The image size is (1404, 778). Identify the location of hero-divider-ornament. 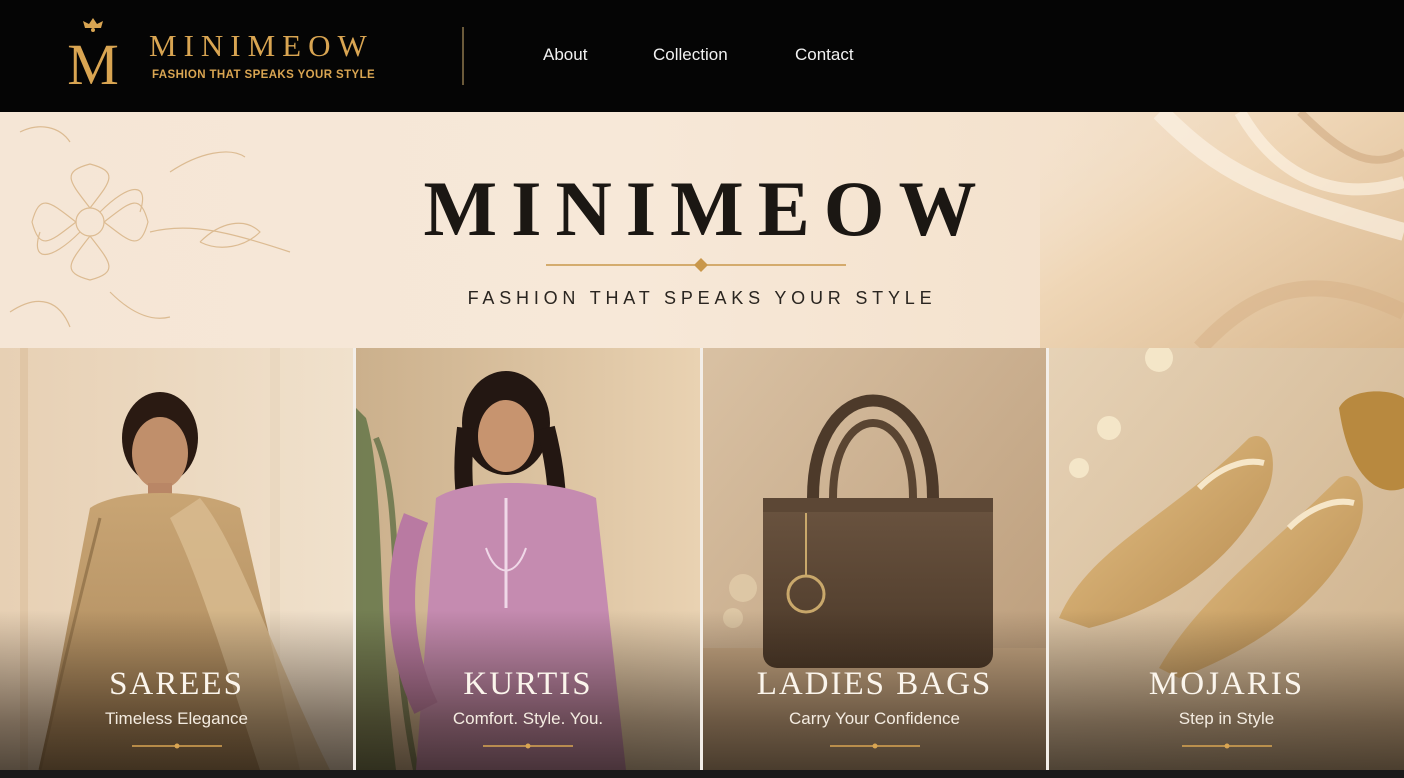
(696, 265).